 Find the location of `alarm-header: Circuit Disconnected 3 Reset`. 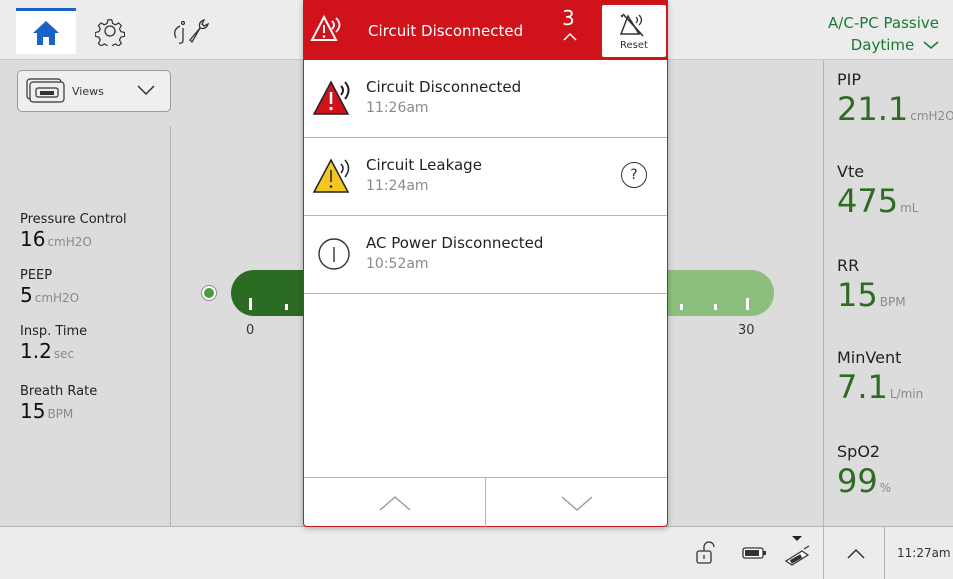

alarm-header: Circuit Disconnected 3 Reset is located at coordinates (485, 30).